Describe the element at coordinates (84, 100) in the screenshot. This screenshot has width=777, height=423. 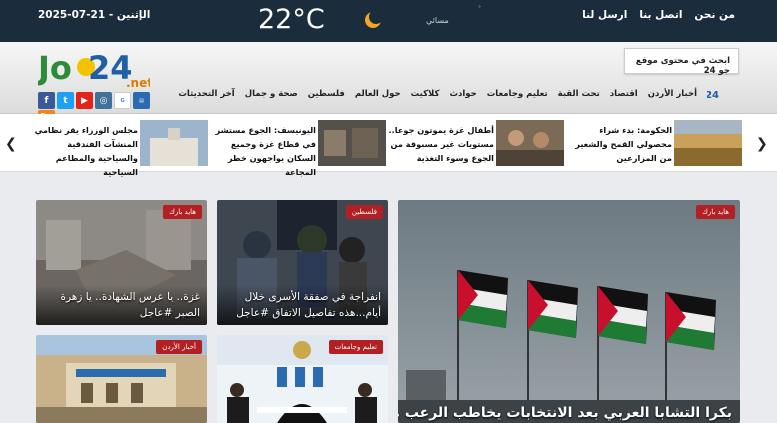
I see `youtube-icon: ▶` at that location.